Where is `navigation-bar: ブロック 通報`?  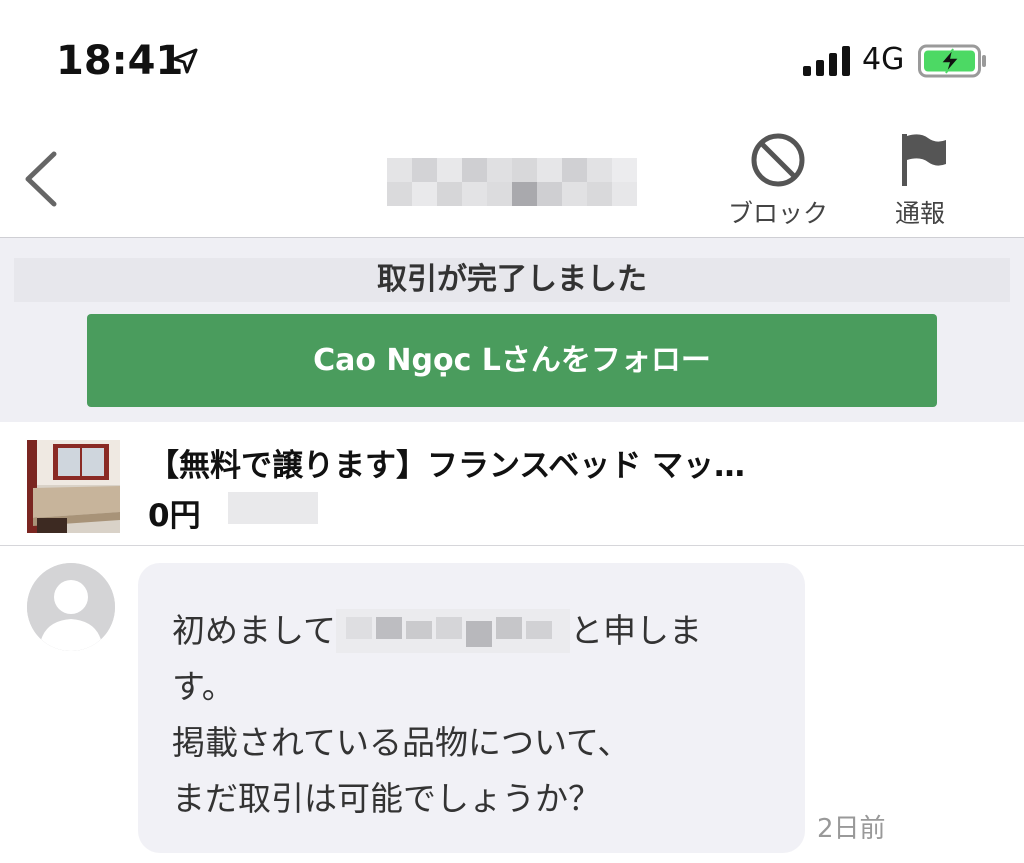
navigation-bar: ブロック 通報 is located at coordinates (512, 179).